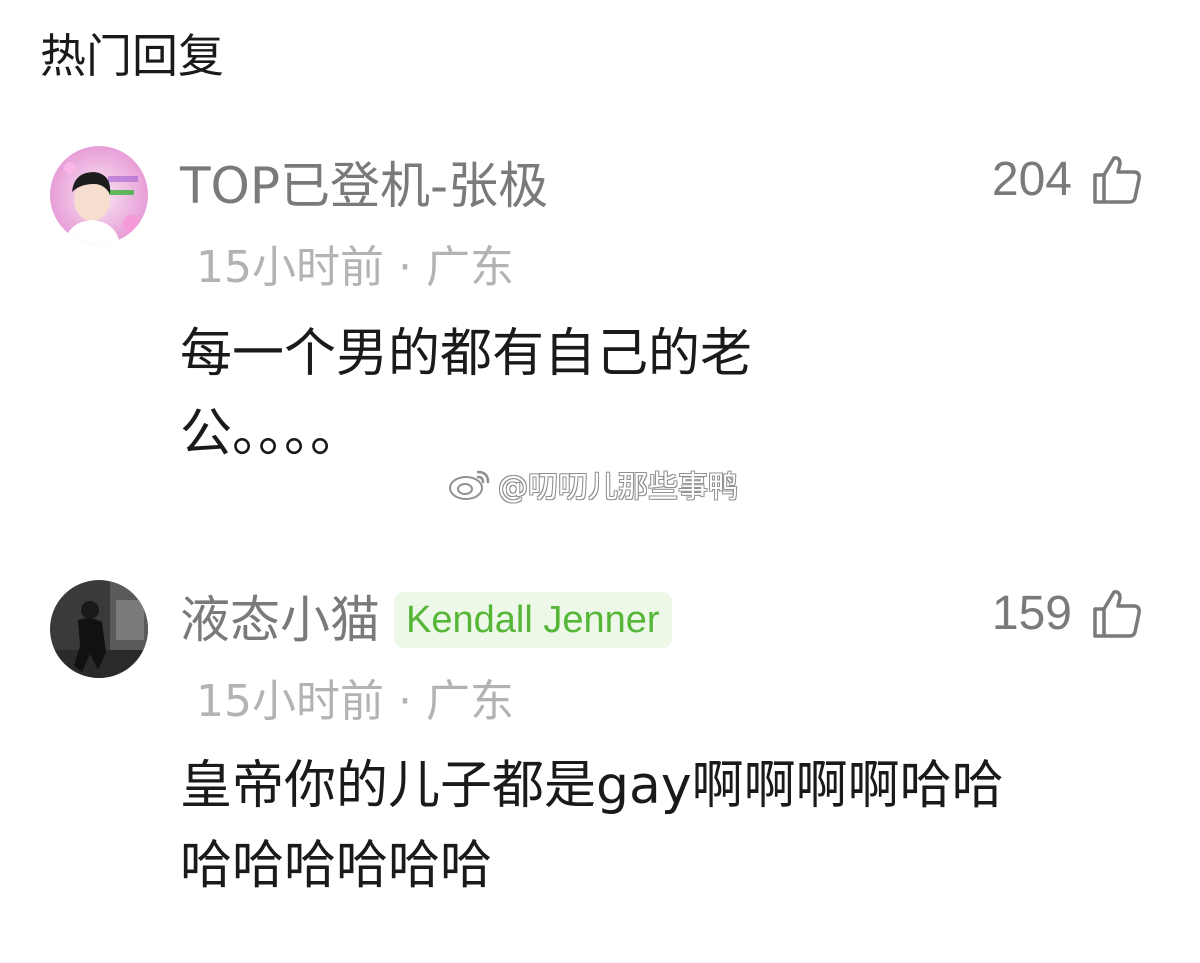 The height and width of the screenshot is (963, 1200). I want to click on like-button: 204, so click(1068, 180).